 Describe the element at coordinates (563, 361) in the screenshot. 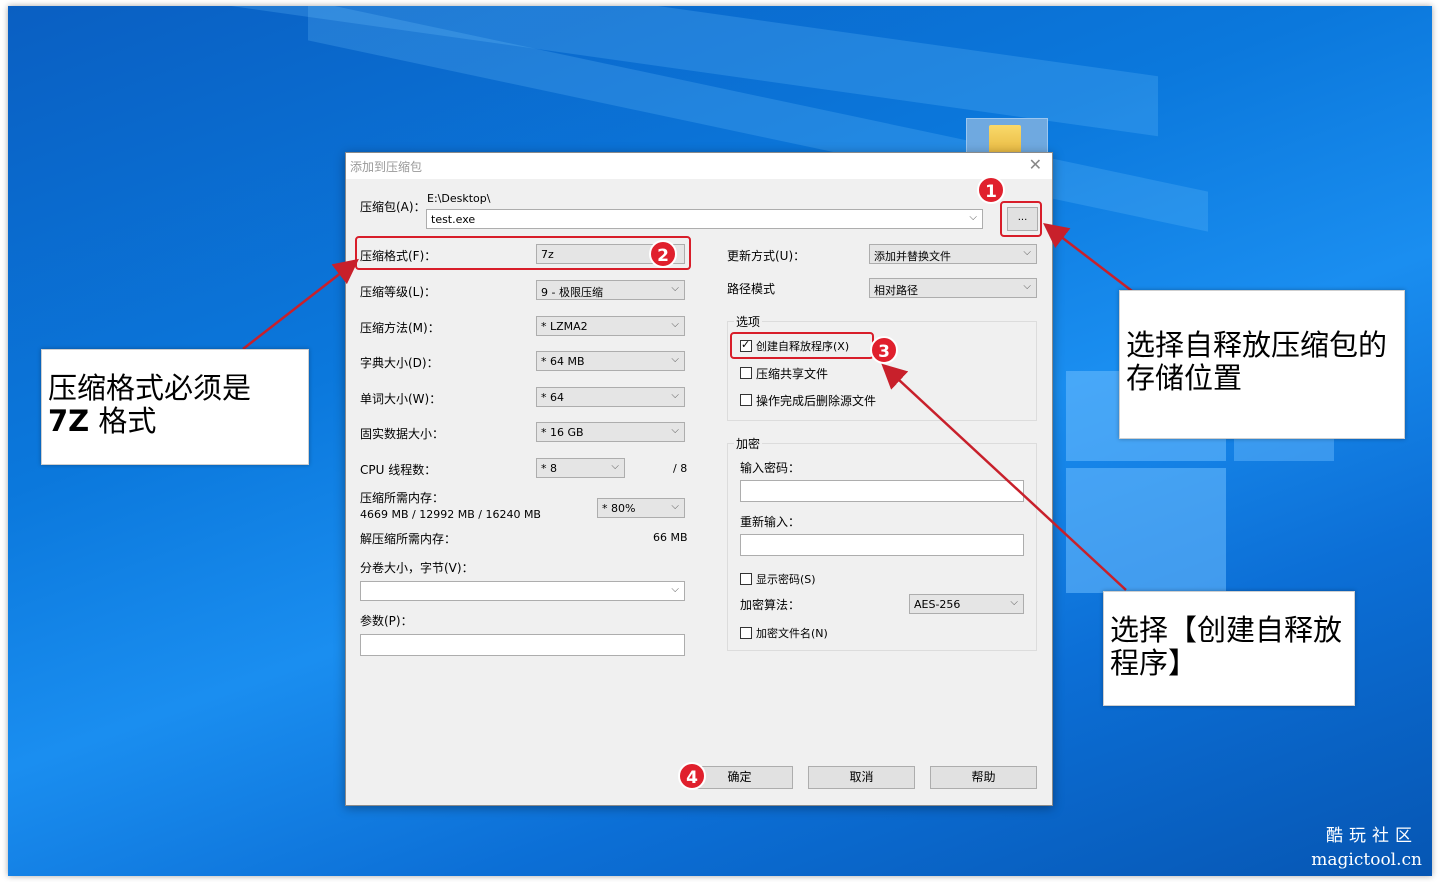

I see `dict-value: * 64 MB` at that location.